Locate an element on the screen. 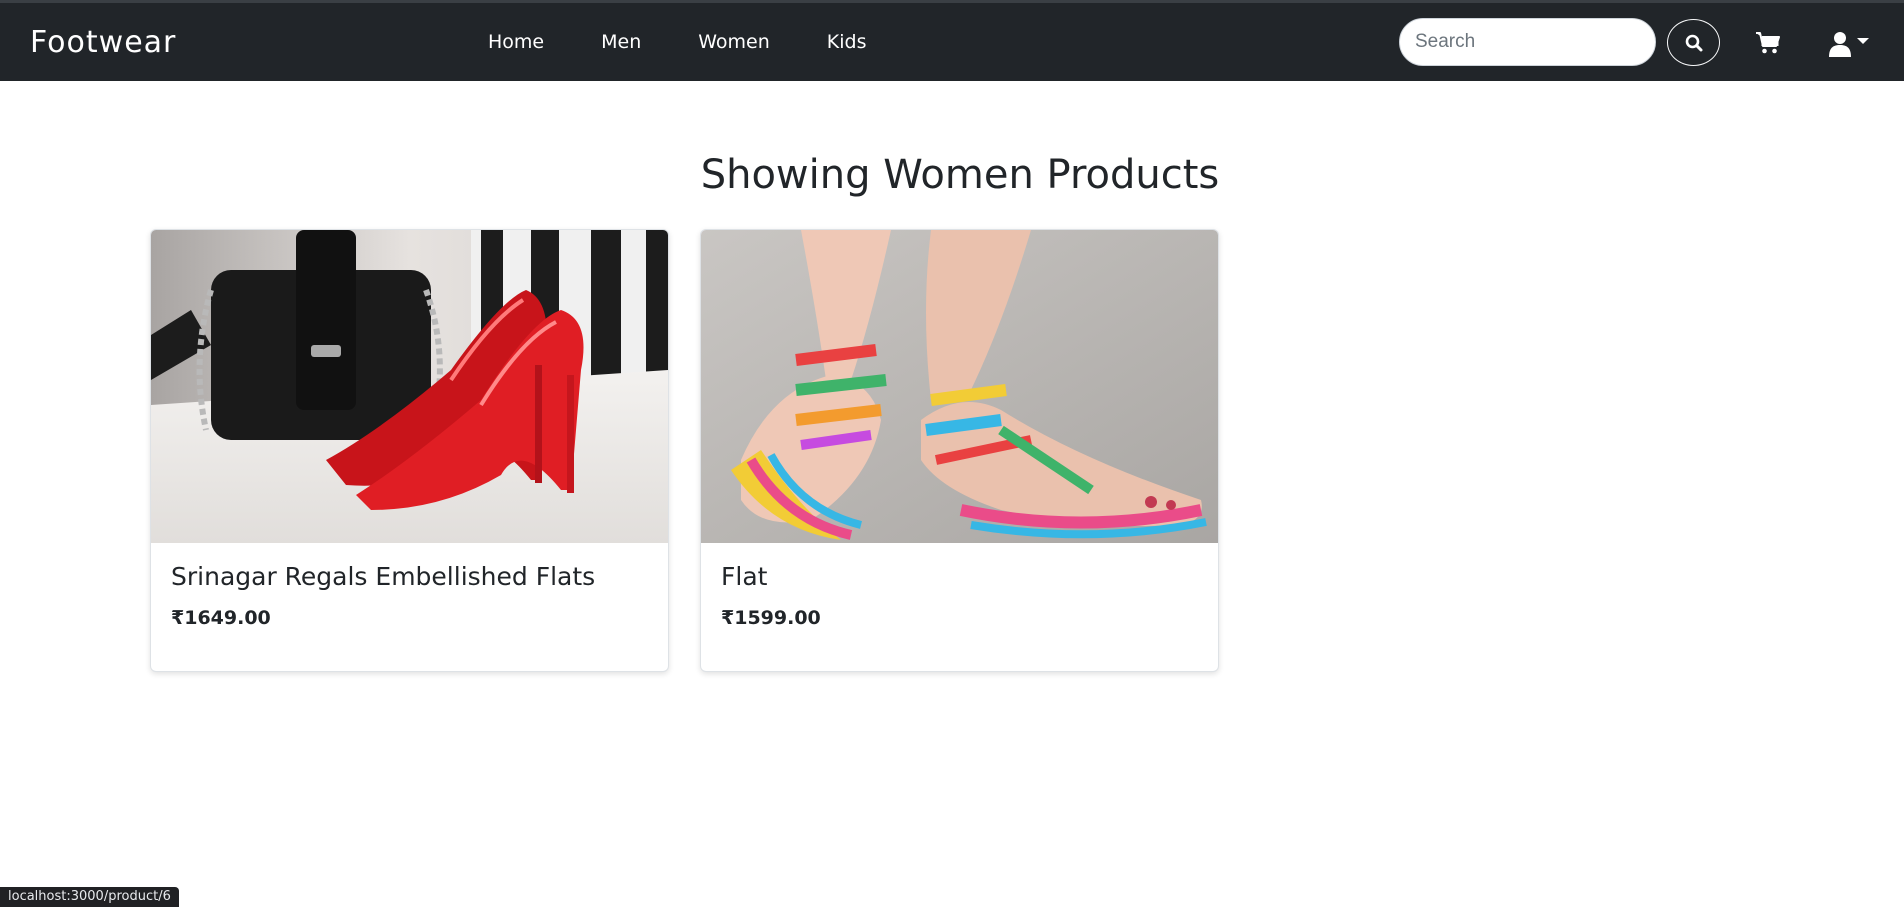 The height and width of the screenshot is (907, 1904). product-card: Flat ₹1599.00 is located at coordinates (959, 450).